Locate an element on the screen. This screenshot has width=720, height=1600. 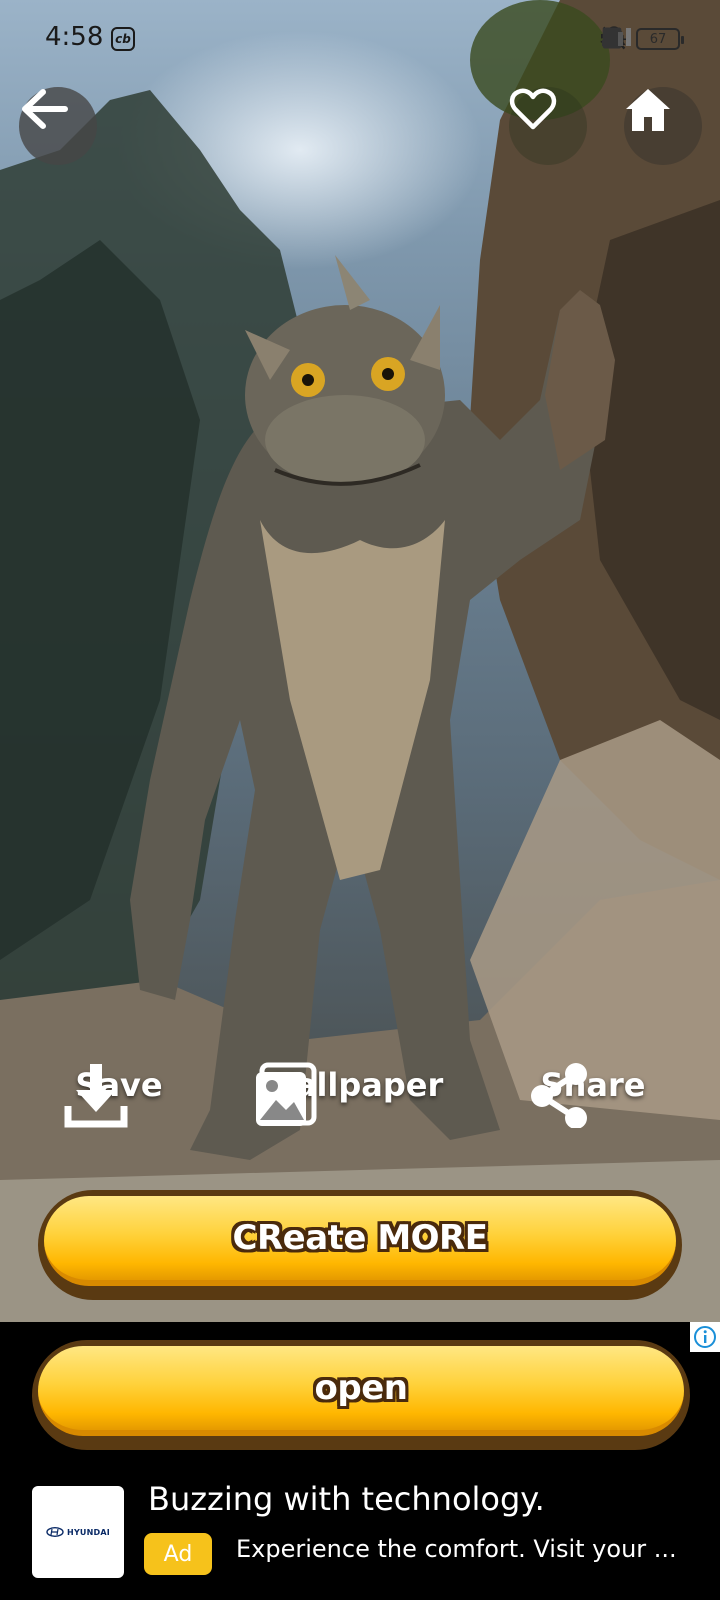
ad-open-face: open is located at coordinates (361, 1391).